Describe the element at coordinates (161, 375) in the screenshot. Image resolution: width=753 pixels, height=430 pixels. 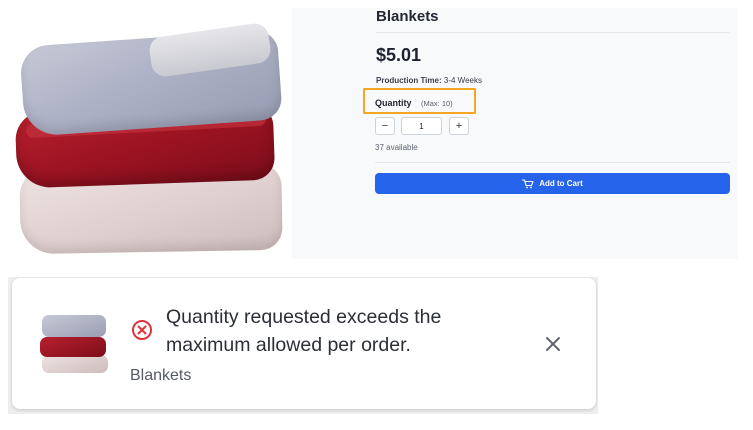
I see `toast-product-name: Blankets` at that location.